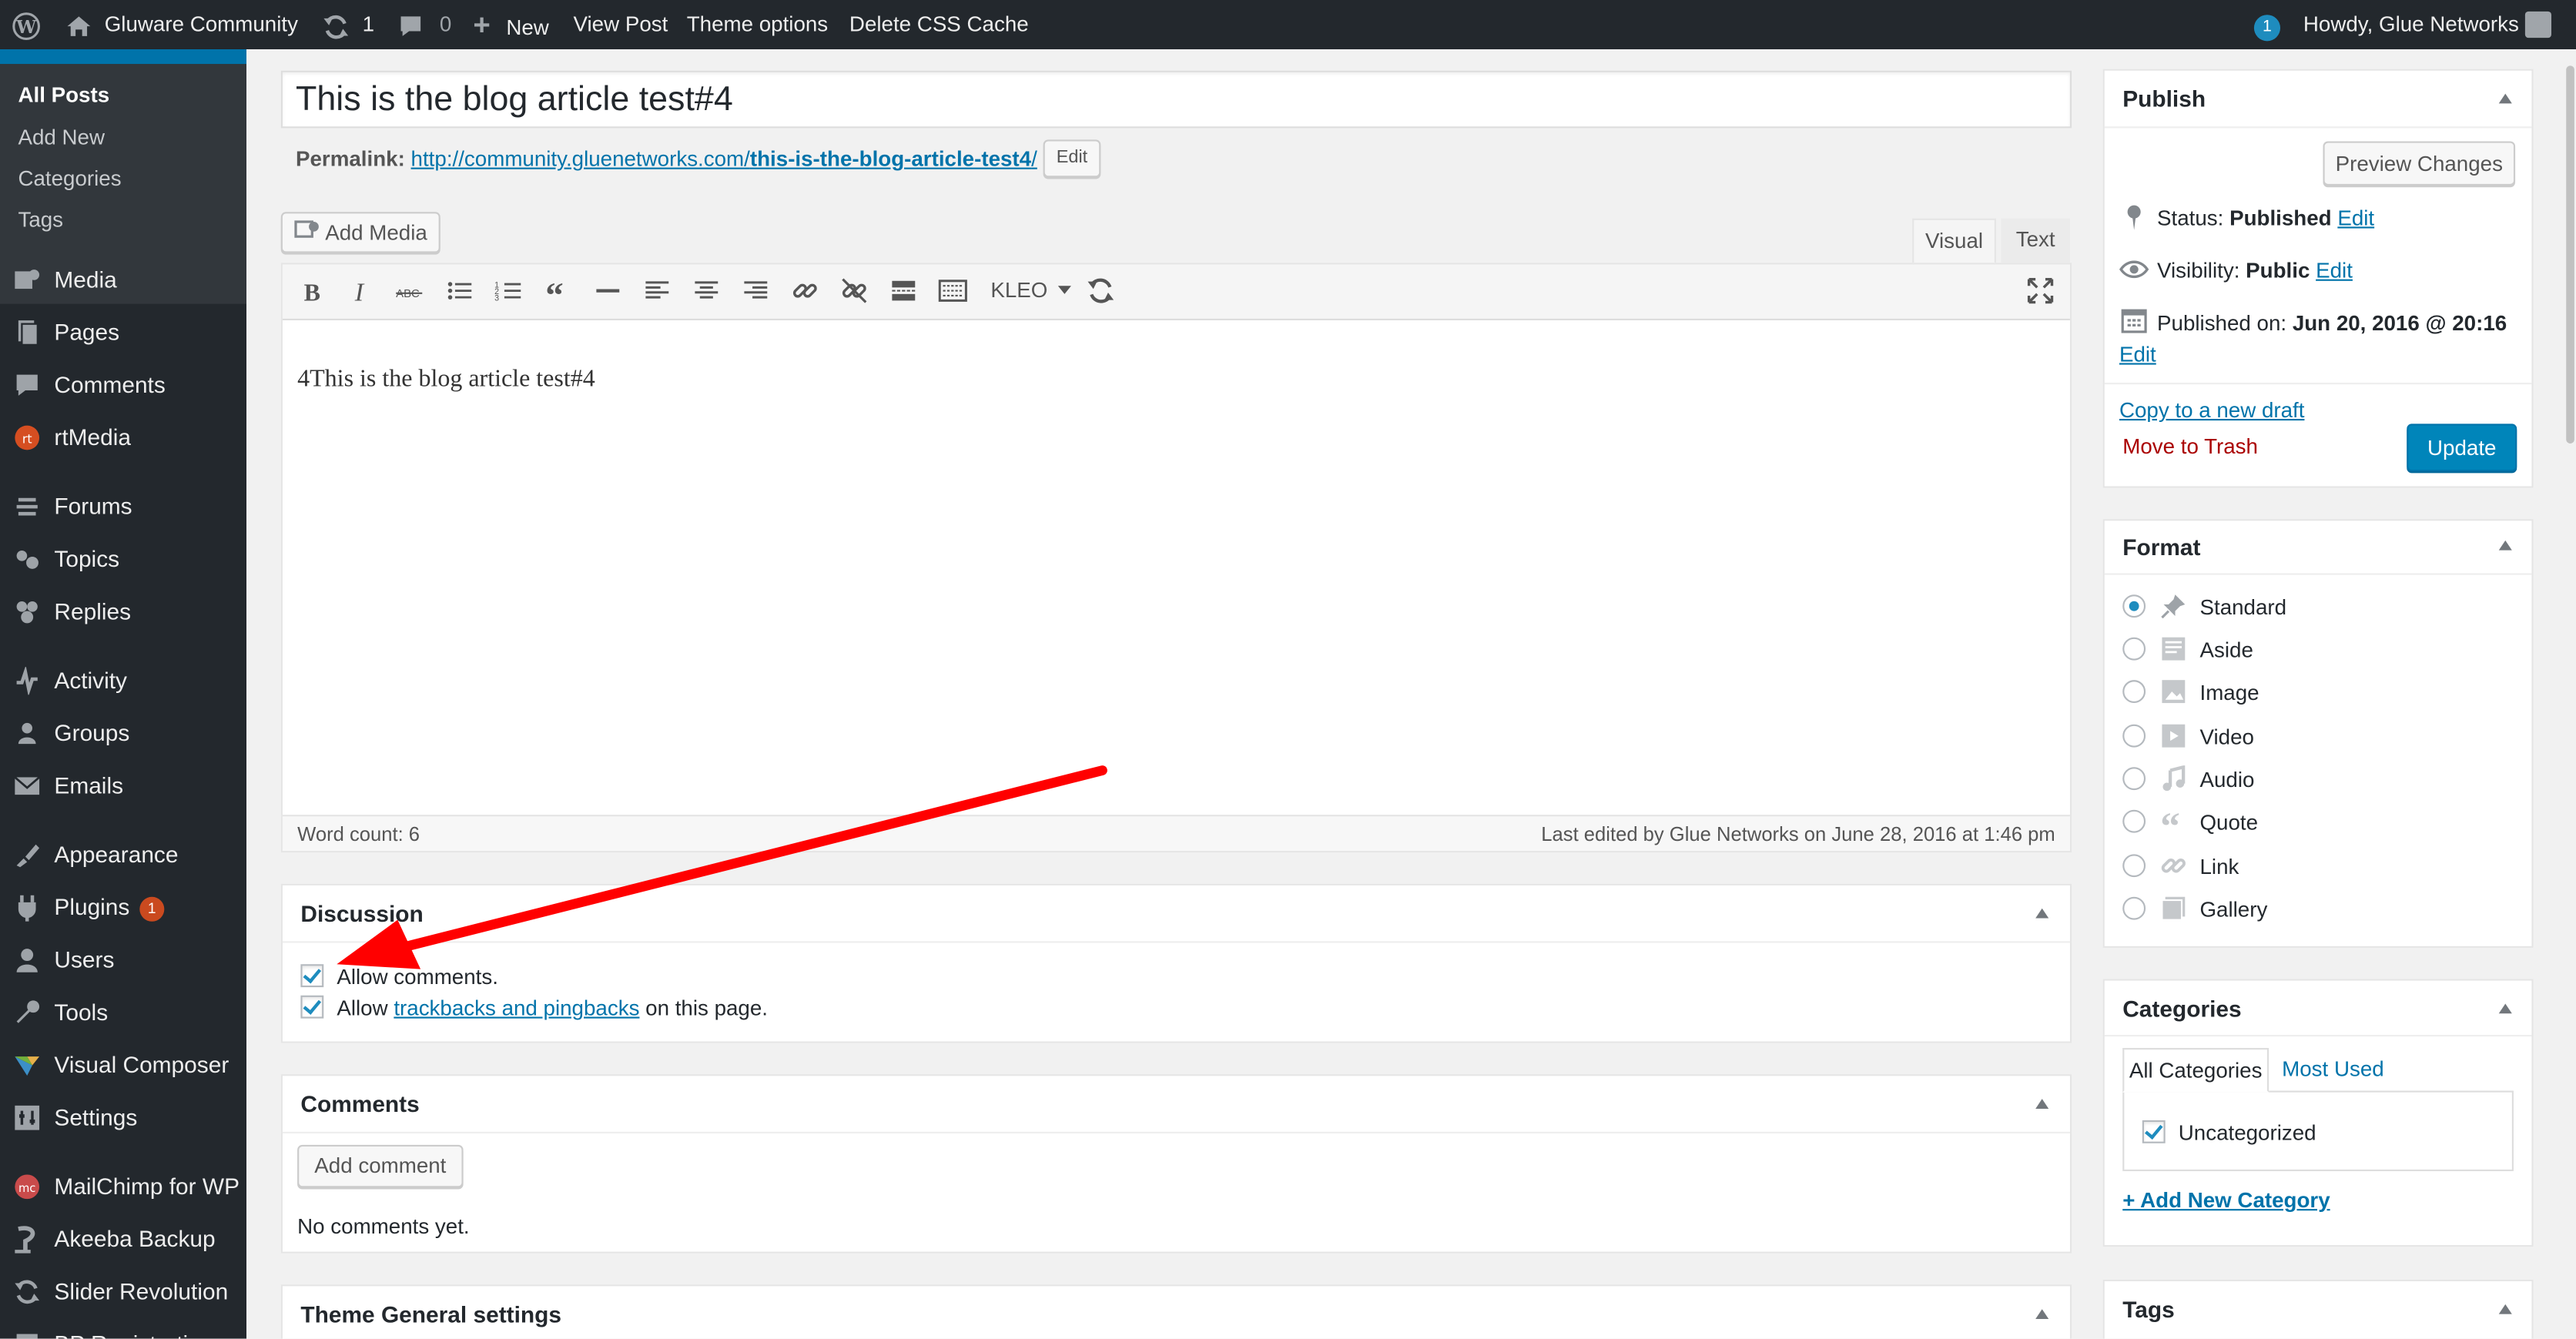 The height and width of the screenshot is (1339, 2576). I want to click on comments-link: 0, so click(424, 24).